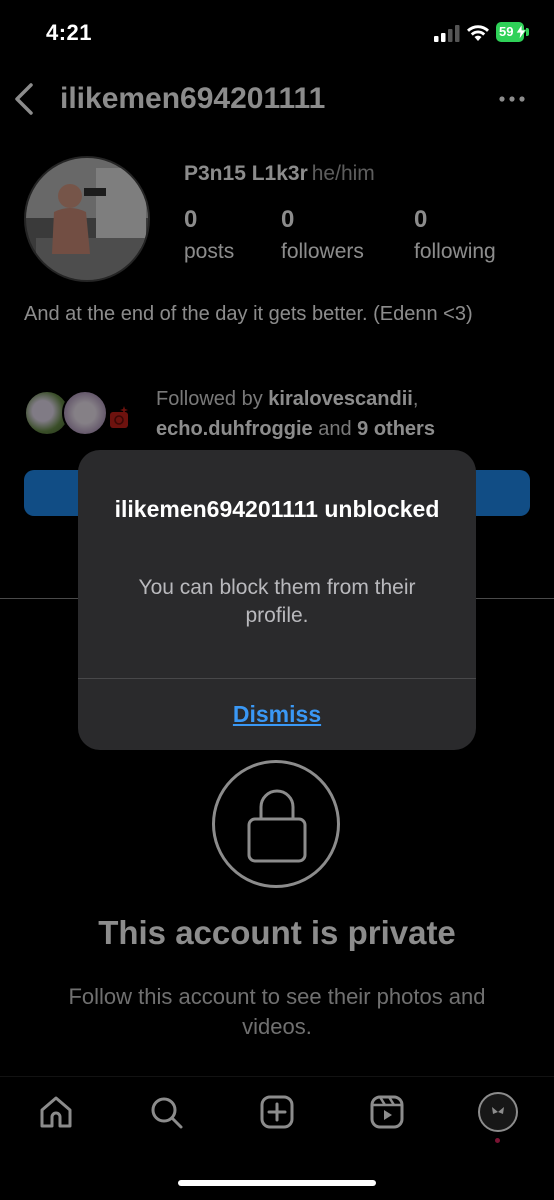 The image size is (554, 1200). What do you see at coordinates (277, 32) in the screenshot?
I see `status-bar: 4:21 59` at bounding box center [277, 32].